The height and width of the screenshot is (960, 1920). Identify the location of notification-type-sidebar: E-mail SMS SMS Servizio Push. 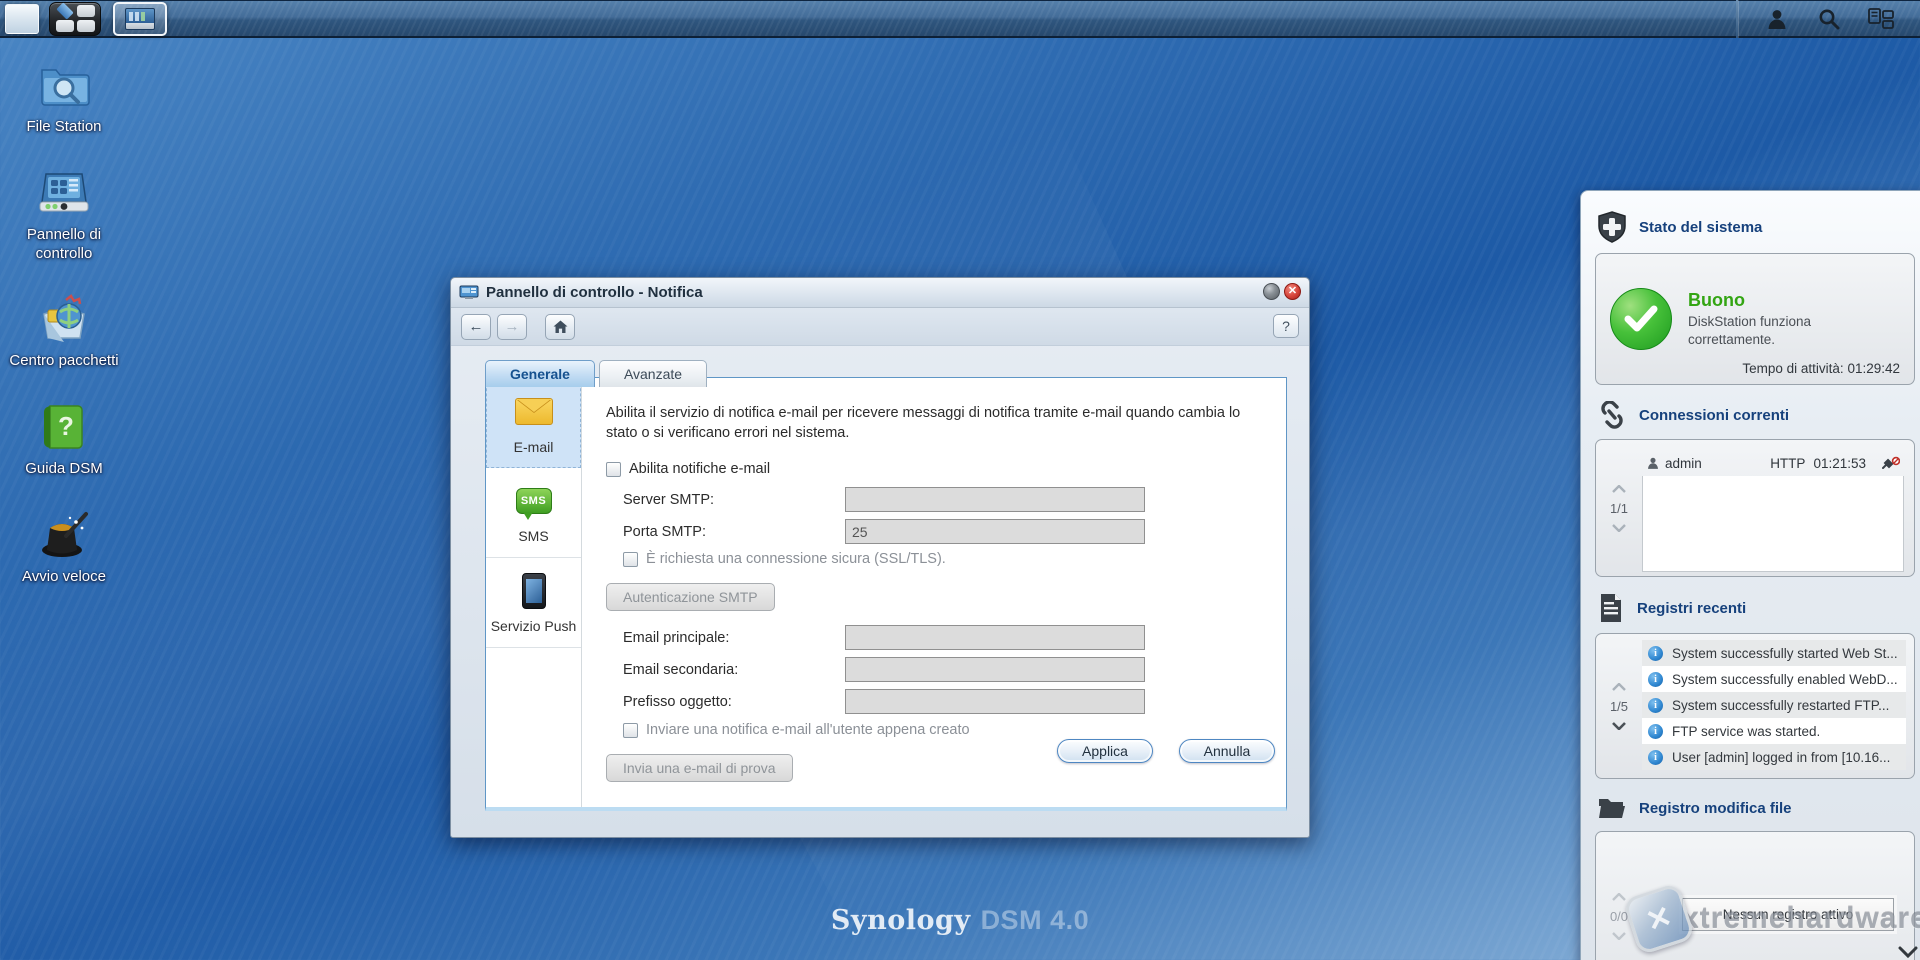
(534, 592).